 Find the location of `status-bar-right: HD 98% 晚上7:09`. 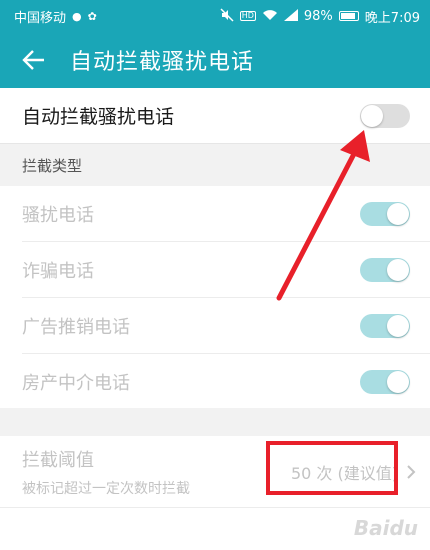

status-bar-right: HD 98% 晚上7:09 is located at coordinates (320, 16).